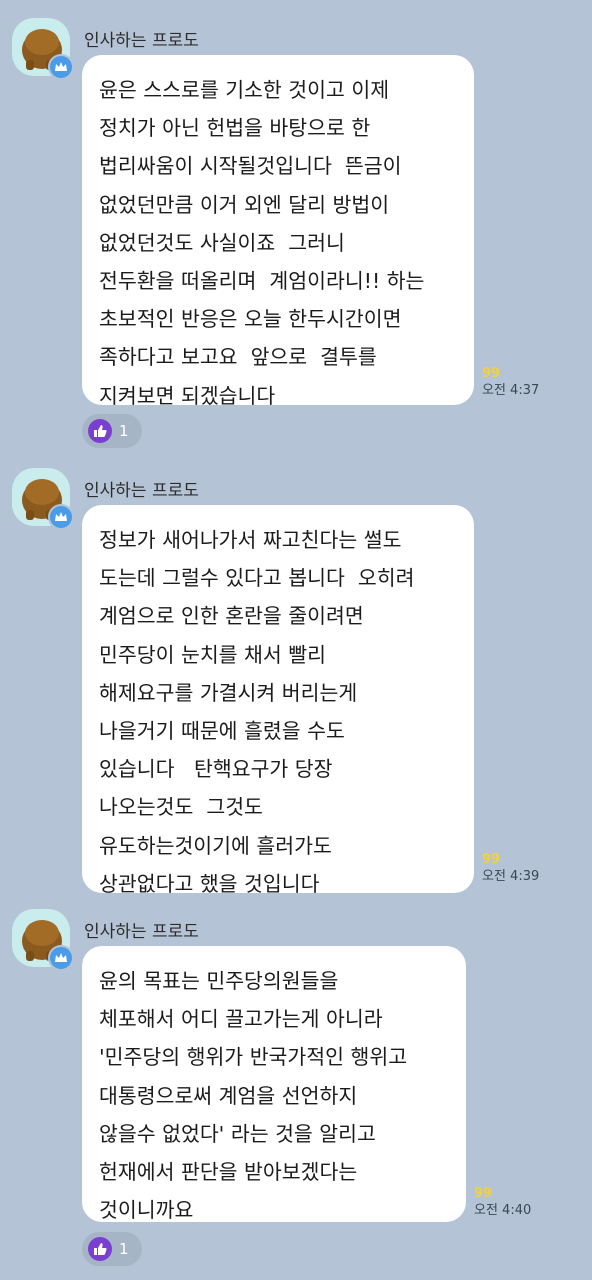 The width and height of the screenshot is (592, 1280). I want to click on message-line: 족하다고 보고요 앞으로 결투를, so click(238, 357).